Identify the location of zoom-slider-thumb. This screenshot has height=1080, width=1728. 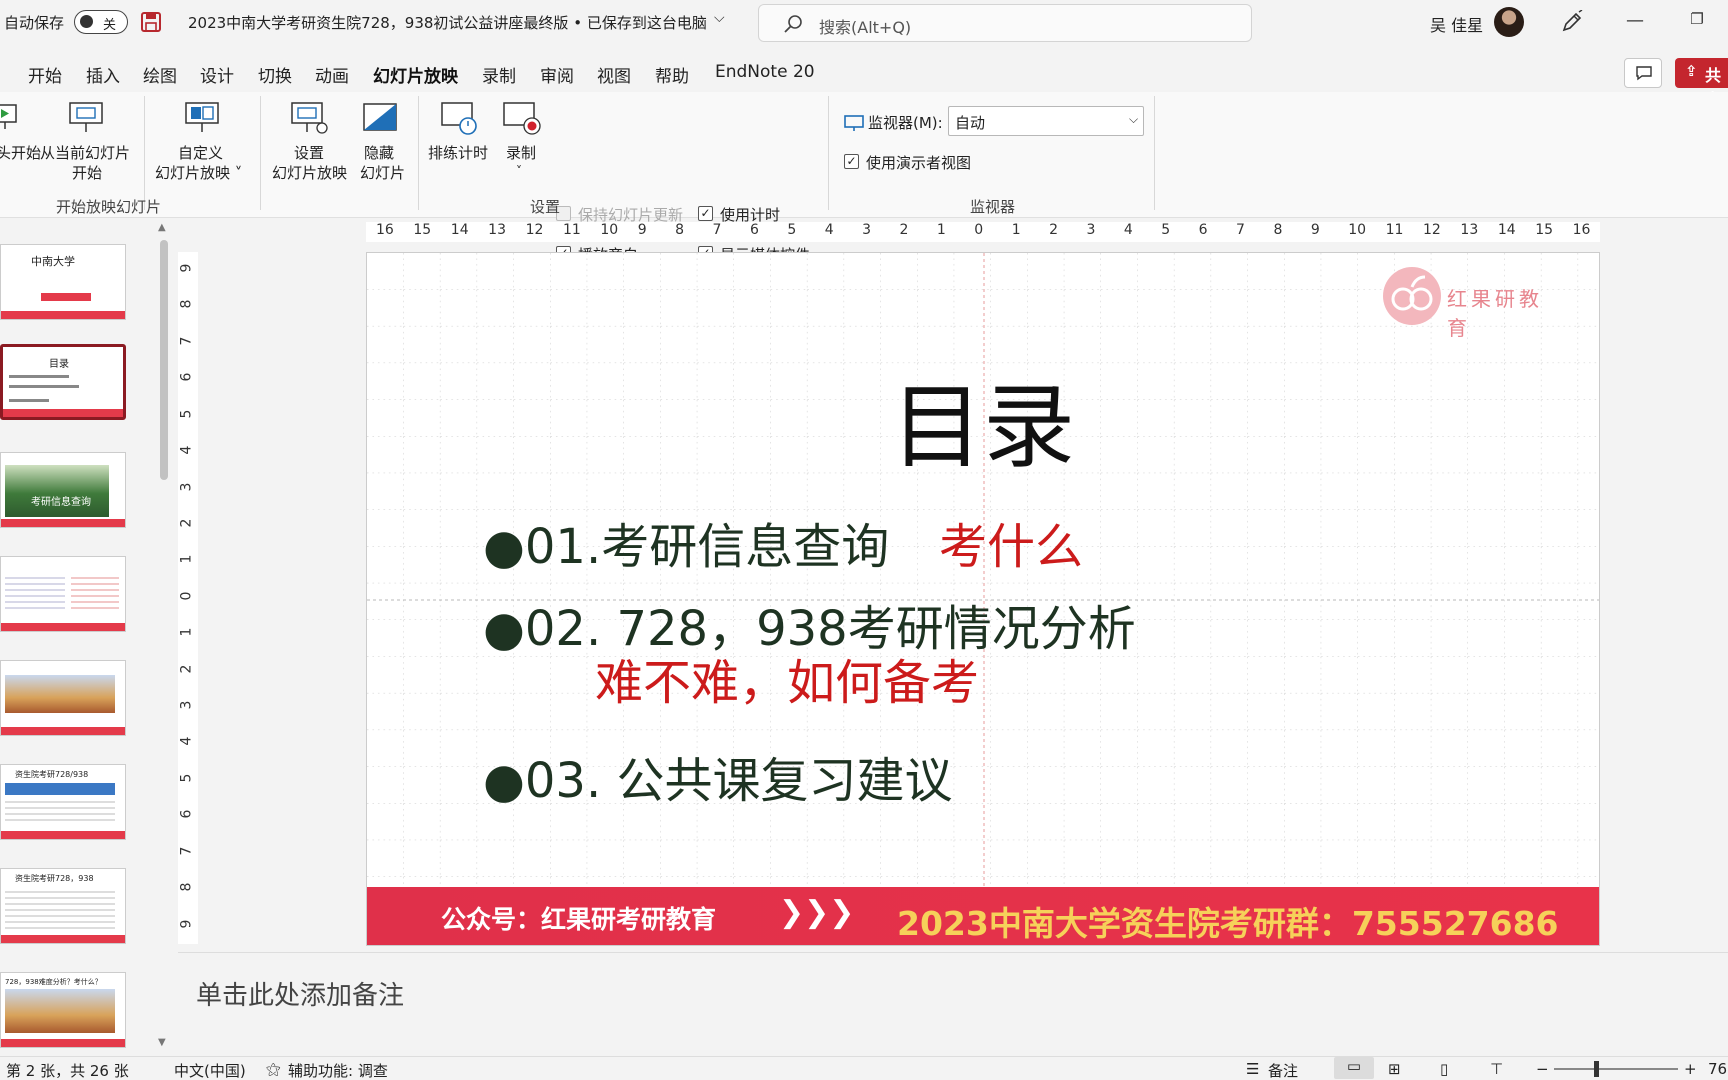
(1596, 1069).